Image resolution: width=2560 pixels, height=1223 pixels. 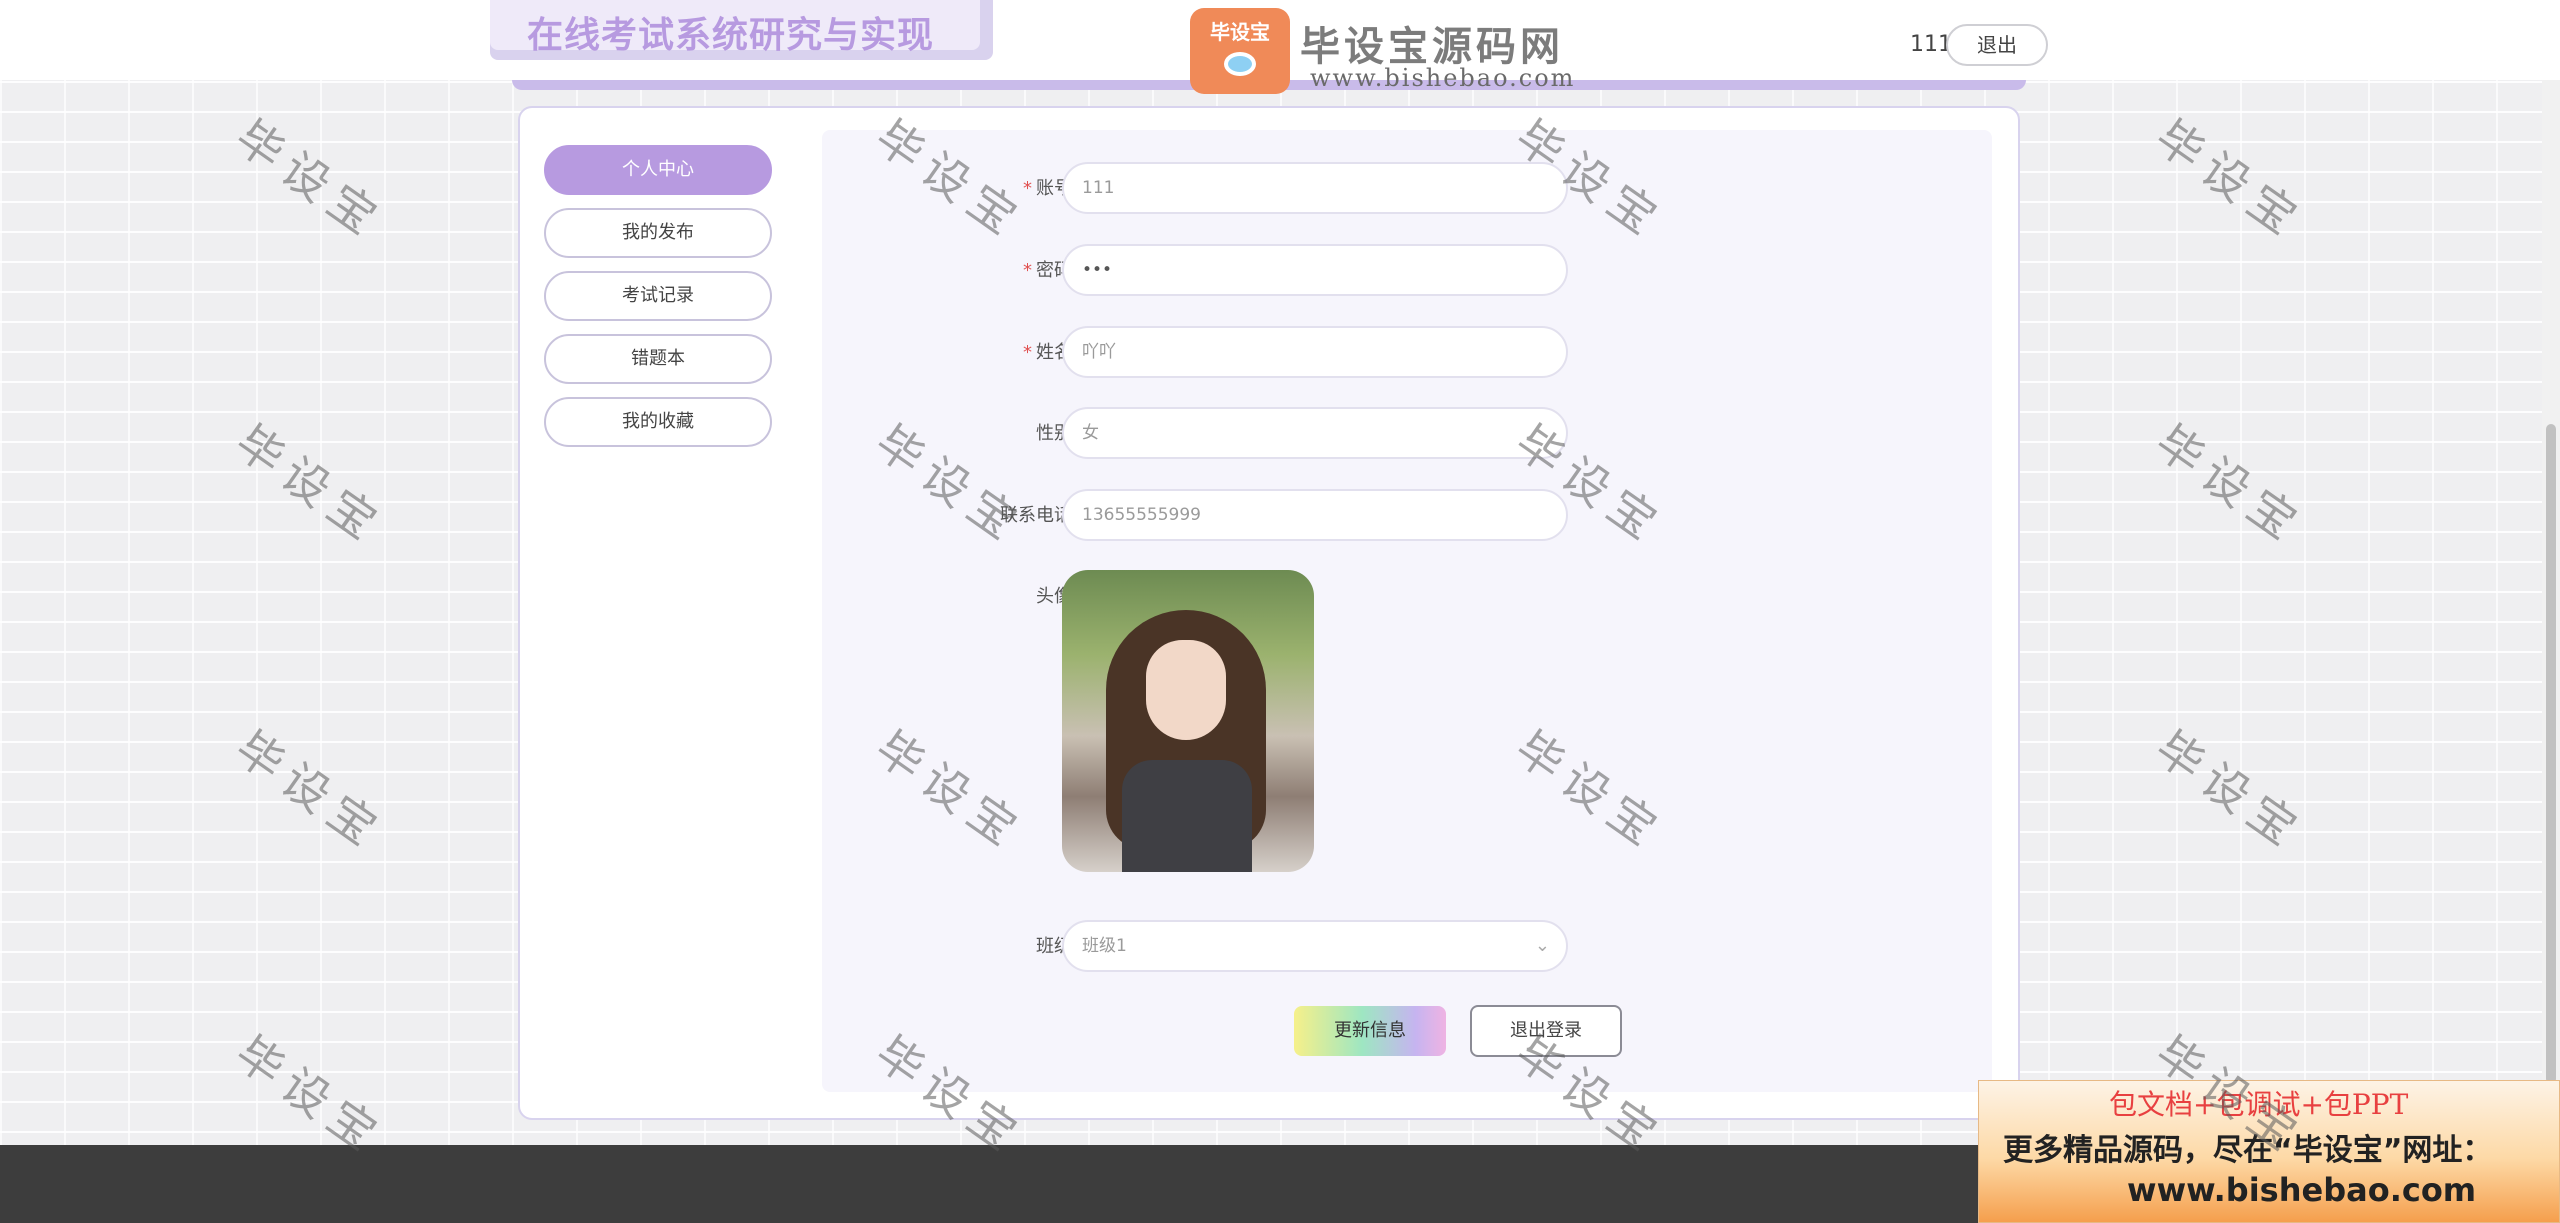 I want to click on sidebar-item-wrong-questions: 错题本, so click(x=658, y=359).